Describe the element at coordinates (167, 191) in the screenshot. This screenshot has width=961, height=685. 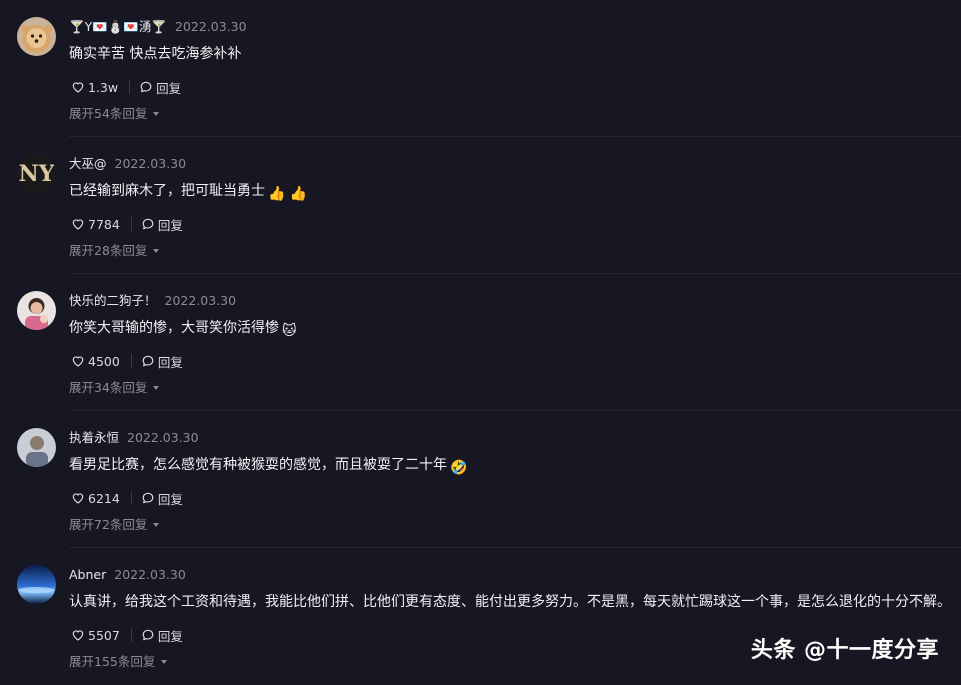
I see `comment-text-body: 已经输到麻木了，把可耻当勇士` at that location.